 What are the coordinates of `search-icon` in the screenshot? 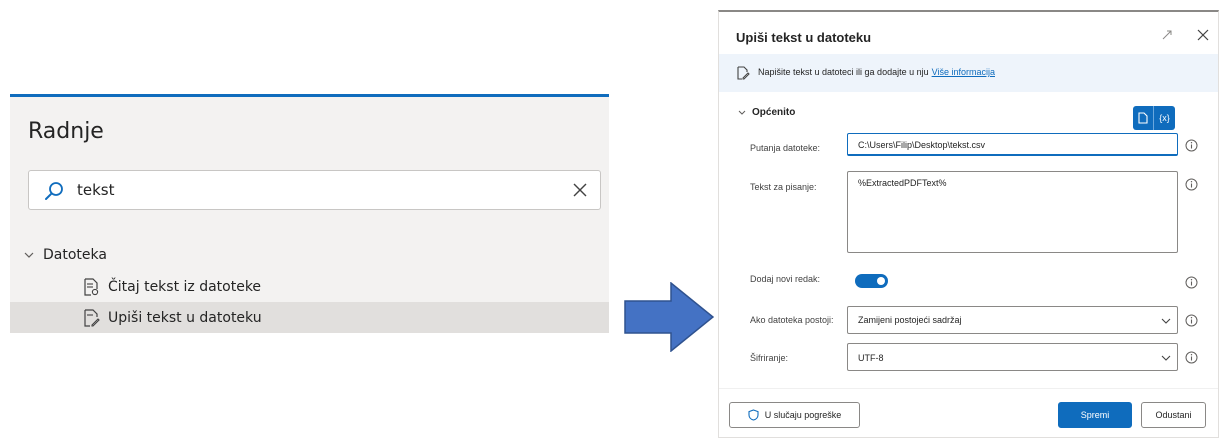 It's located at (54, 191).